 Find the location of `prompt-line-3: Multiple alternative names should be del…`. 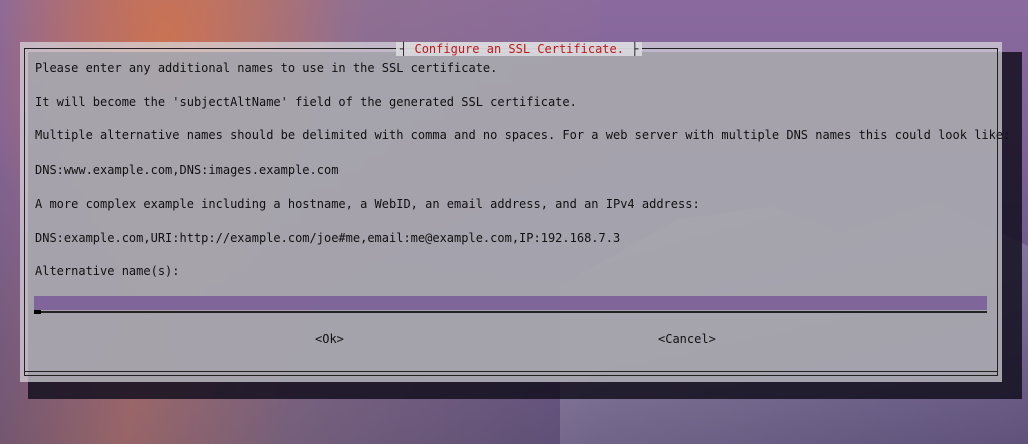

prompt-line-3: Multiple alternative names should be del… is located at coordinates (523, 135).